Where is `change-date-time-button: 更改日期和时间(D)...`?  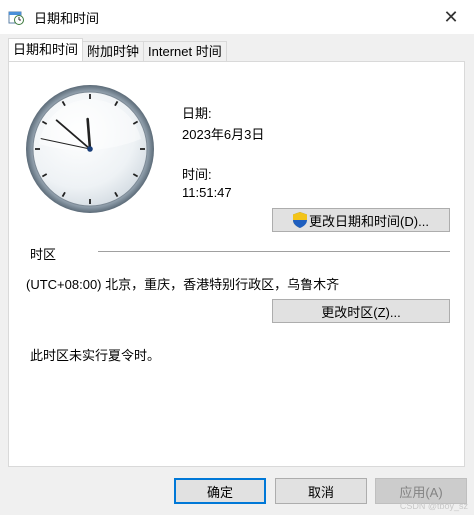
change-date-time-button: 更改日期和时间(D)... is located at coordinates (361, 220).